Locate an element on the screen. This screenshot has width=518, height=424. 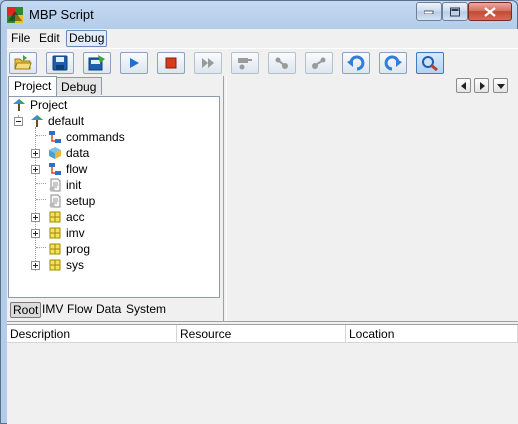
redo-button is located at coordinates (393, 63).